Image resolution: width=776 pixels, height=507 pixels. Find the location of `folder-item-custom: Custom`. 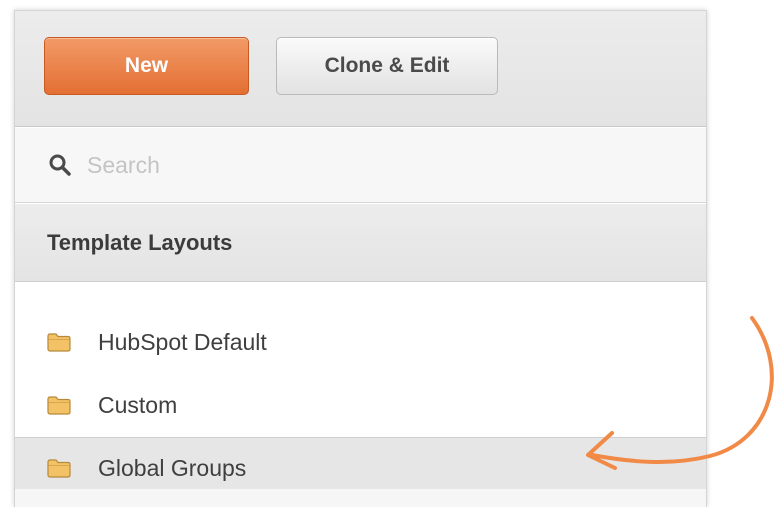

folder-item-custom: Custom is located at coordinates (360, 405).